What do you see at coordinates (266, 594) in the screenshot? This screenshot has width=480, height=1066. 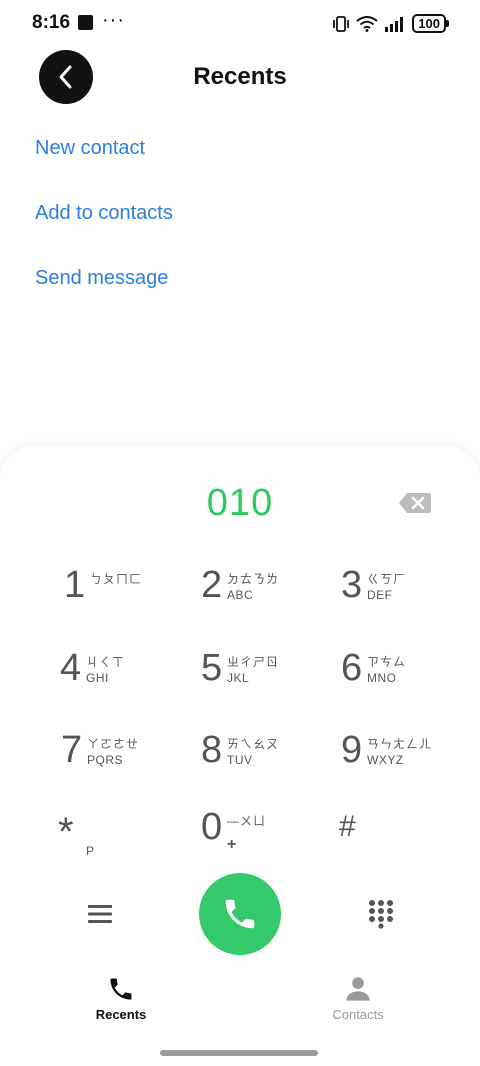 I see `key-2: 2 ㄉㄊㄋㄌ ABC` at bounding box center [266, 594].